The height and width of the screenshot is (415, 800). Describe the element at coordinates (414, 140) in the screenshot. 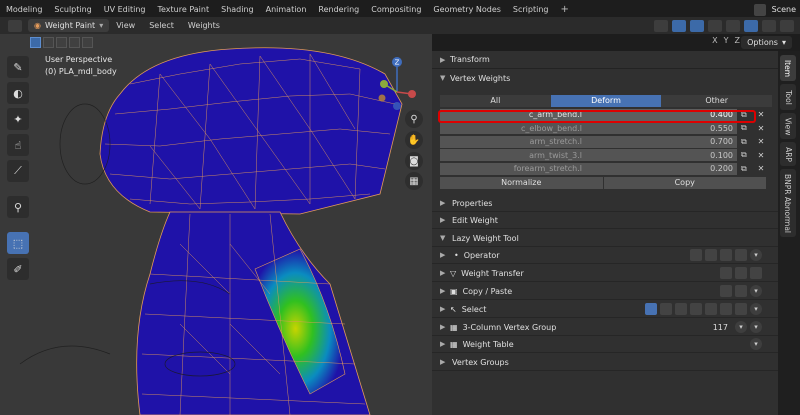

I see `pan-hand-icon: ✋` at that location.